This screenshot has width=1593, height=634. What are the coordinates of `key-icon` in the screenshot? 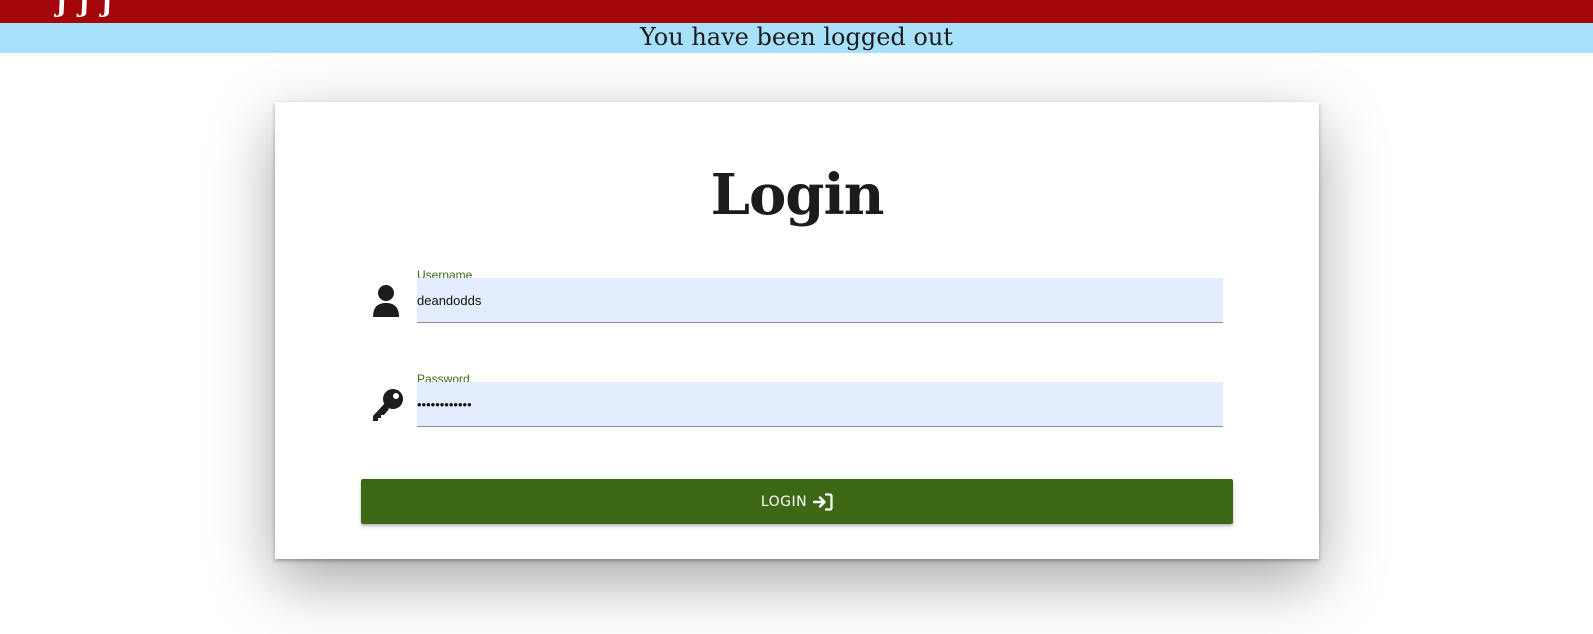 It's located at (387, 406).